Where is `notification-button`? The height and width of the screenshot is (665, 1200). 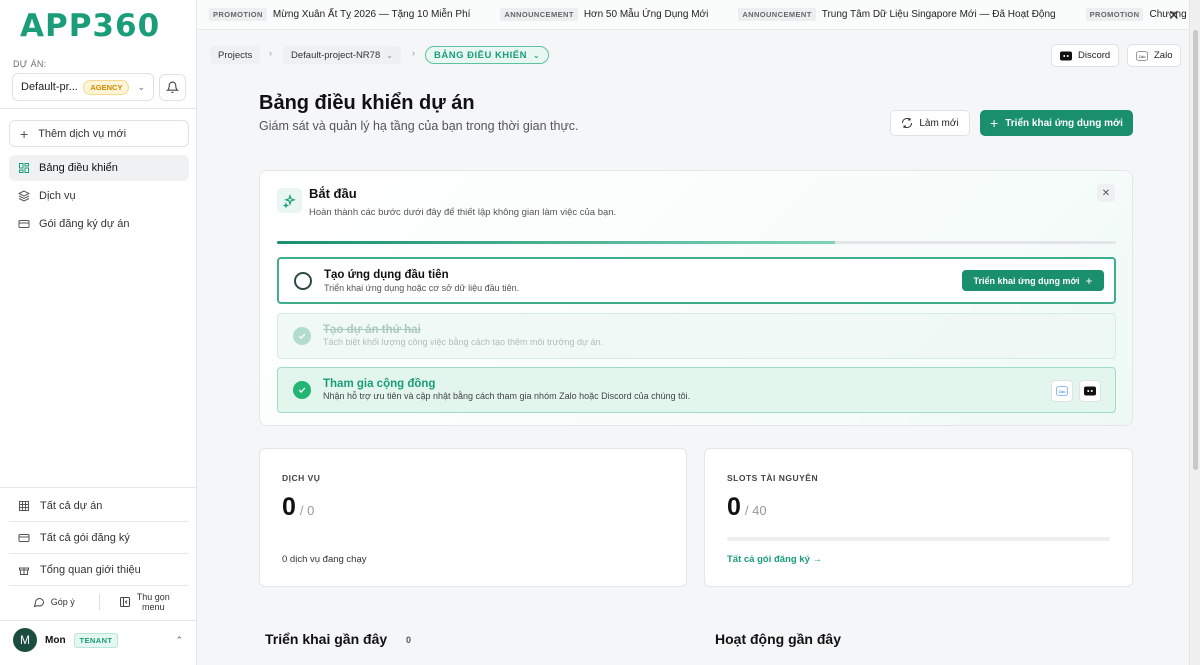
notification-button is located at coordinates (172, 87).